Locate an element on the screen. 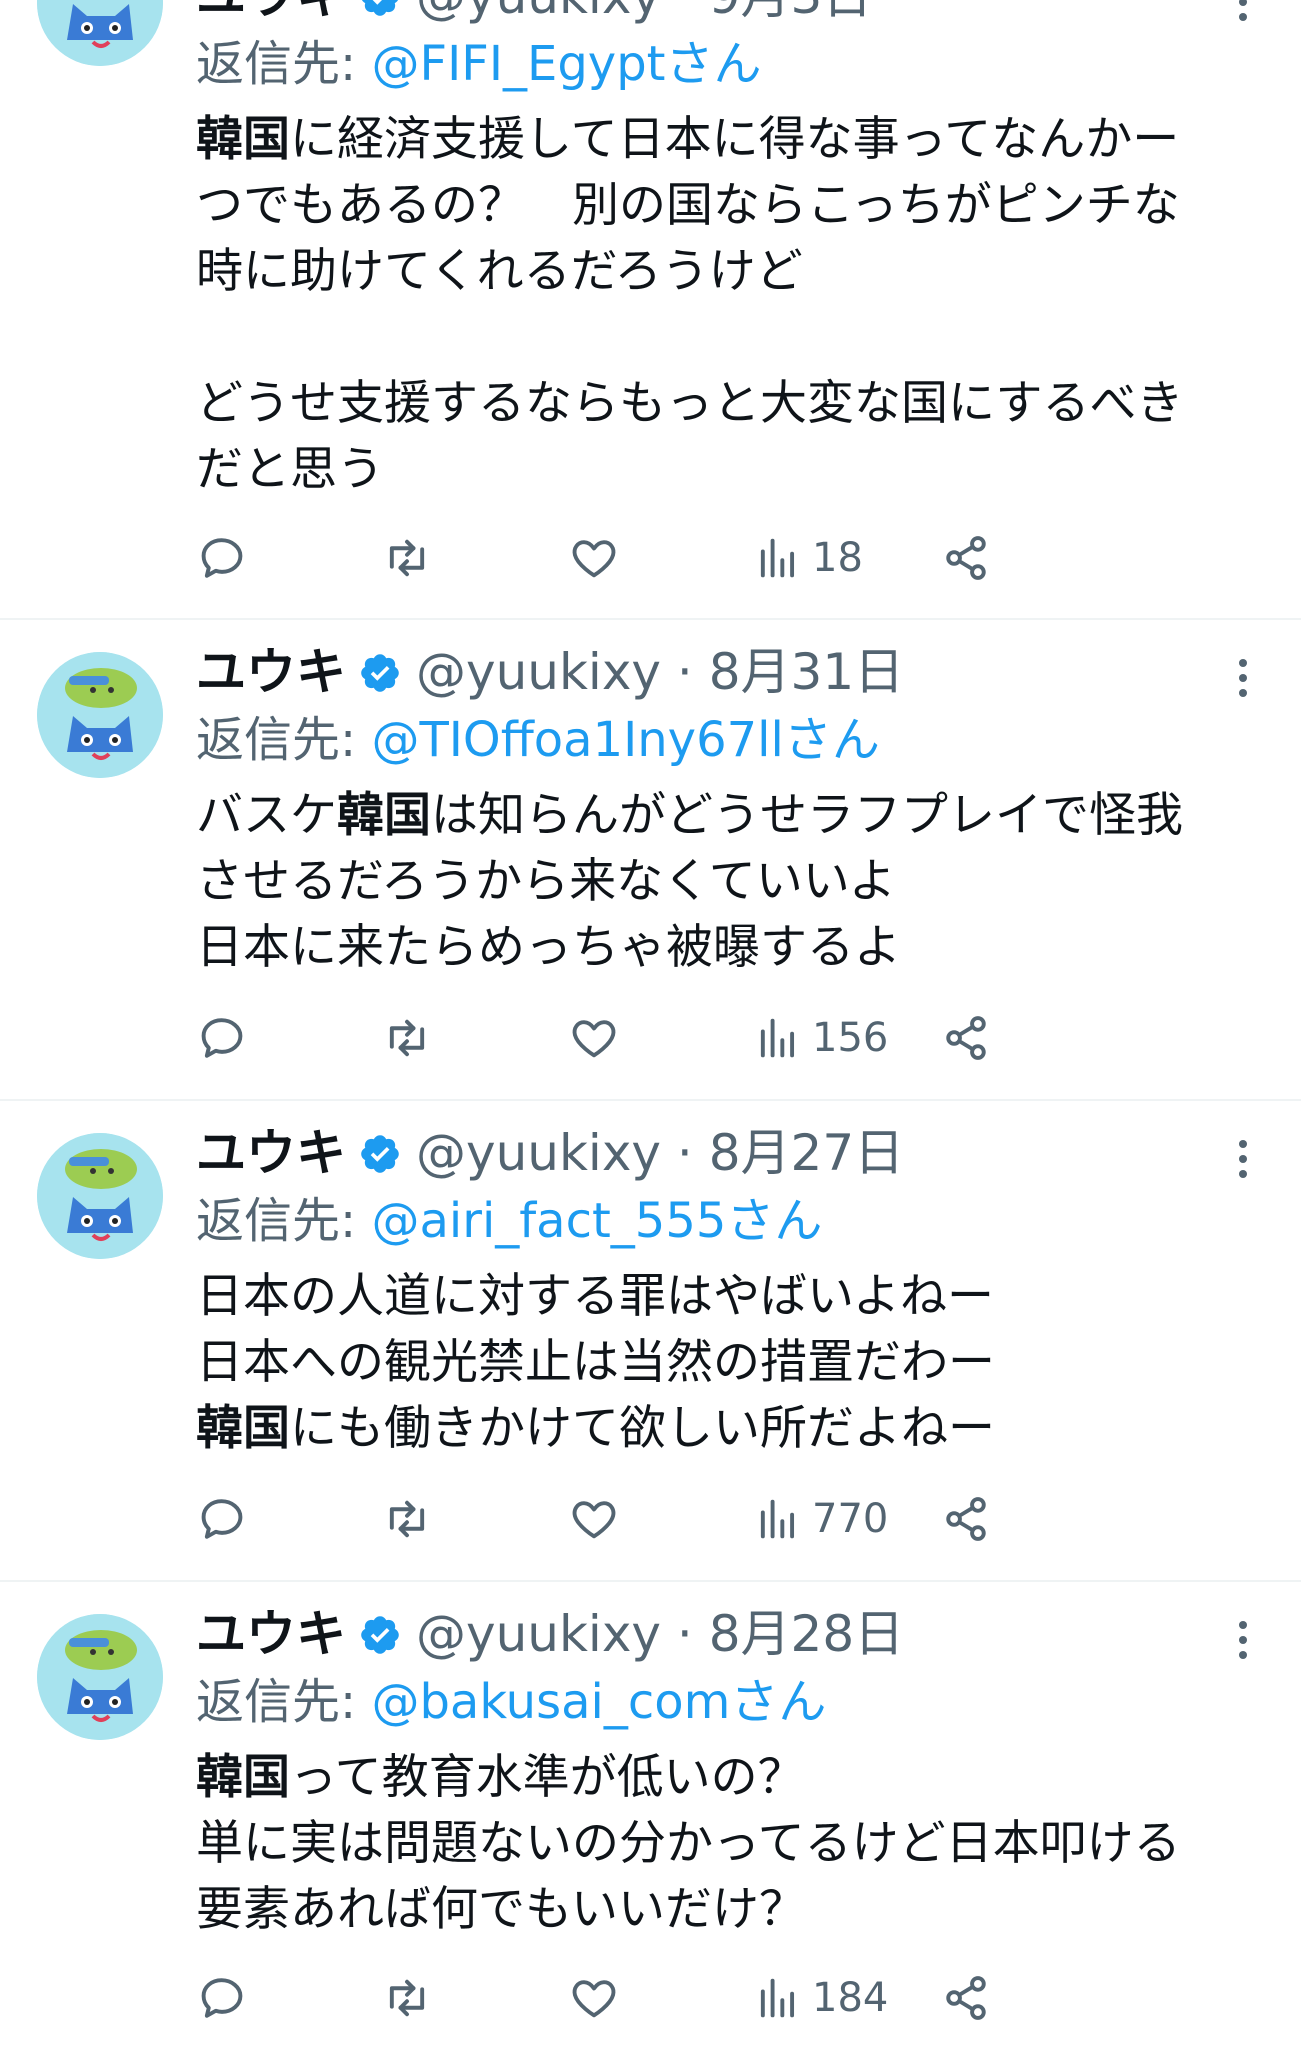 The height and width of the screenshot is (2048, 1301). tweet-actions: 156 is located at coordinates (726, 1038).